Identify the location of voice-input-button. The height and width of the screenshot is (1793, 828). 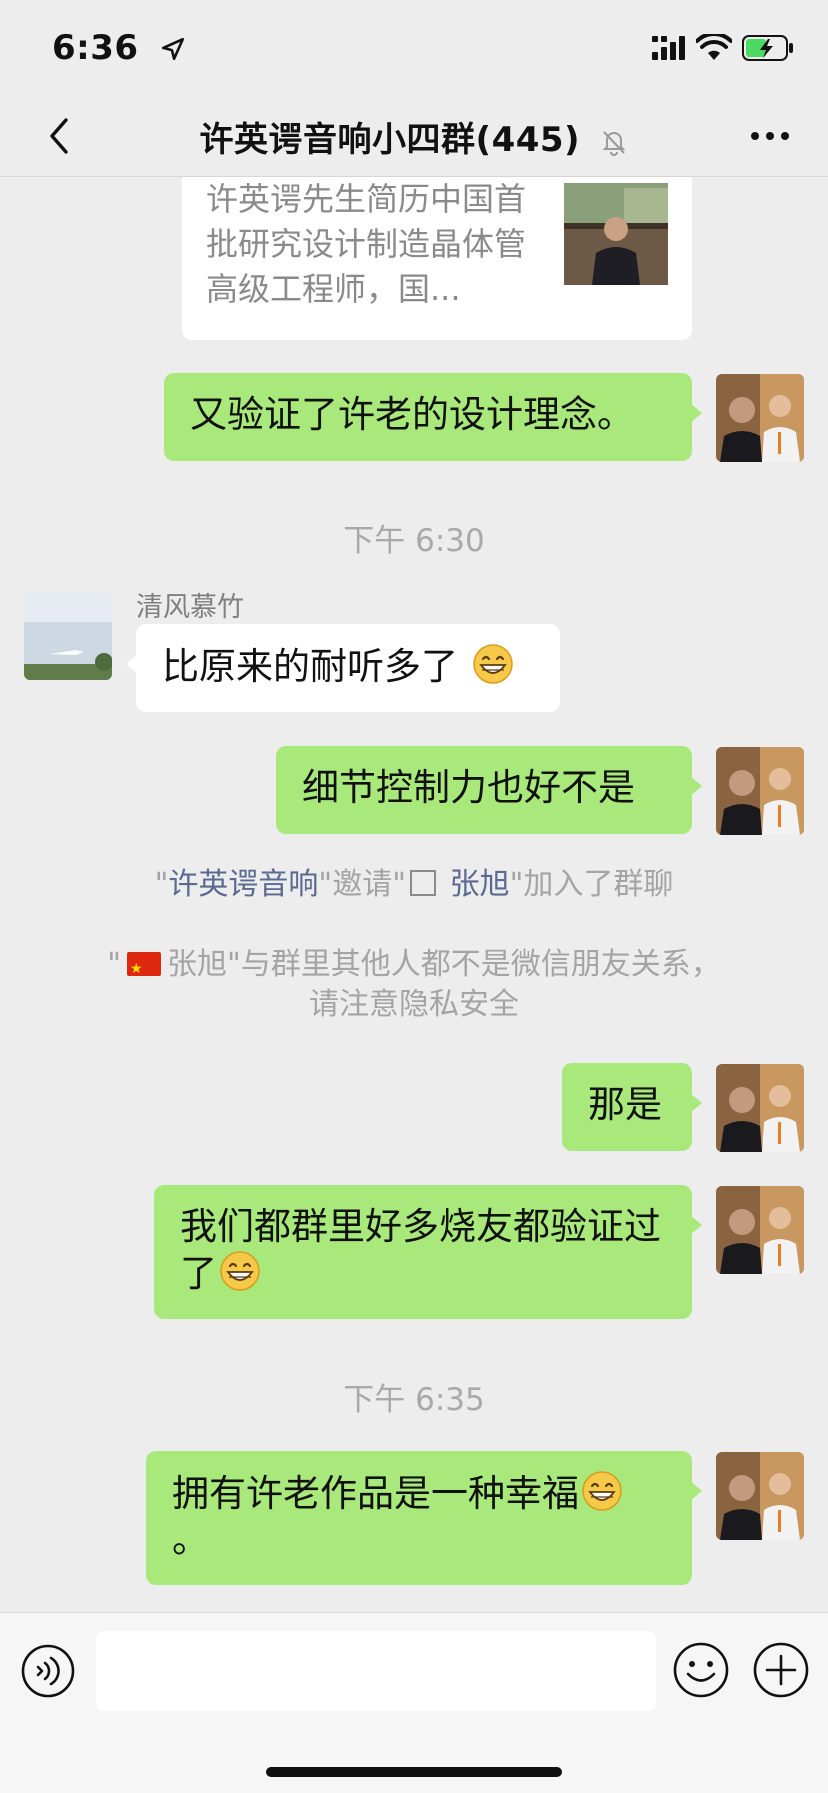
(48, 1671).